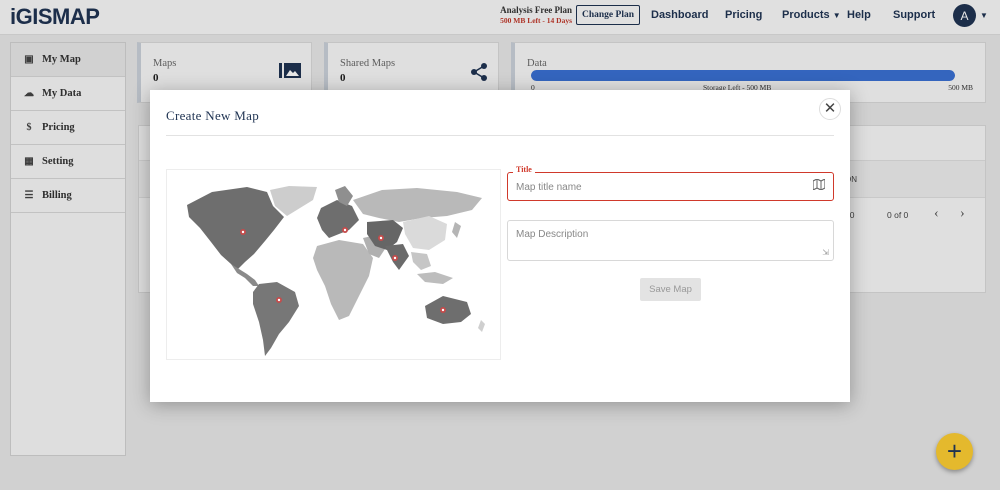  I want to click on map-icon, so click(819, 185).